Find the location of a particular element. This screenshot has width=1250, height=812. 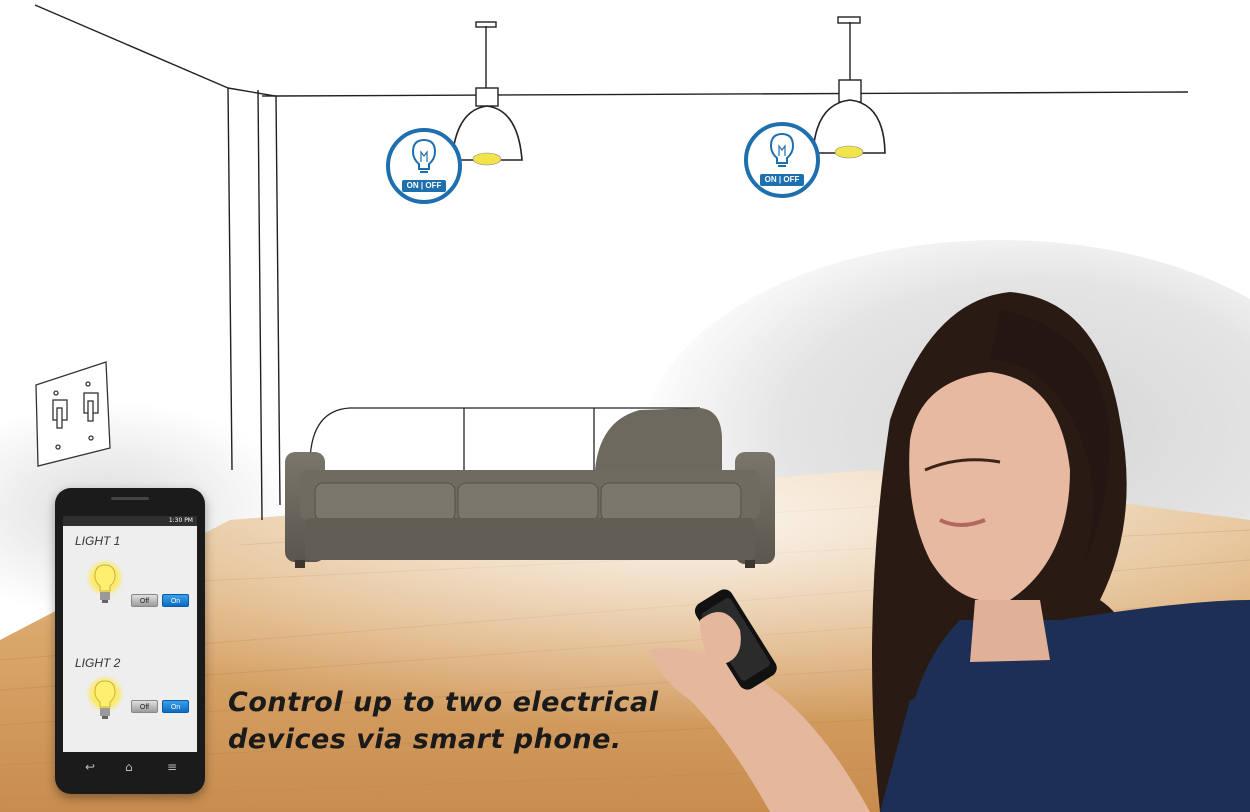

light-toggle-badge-1: ON | OFF is located at coordinates (424, 166).